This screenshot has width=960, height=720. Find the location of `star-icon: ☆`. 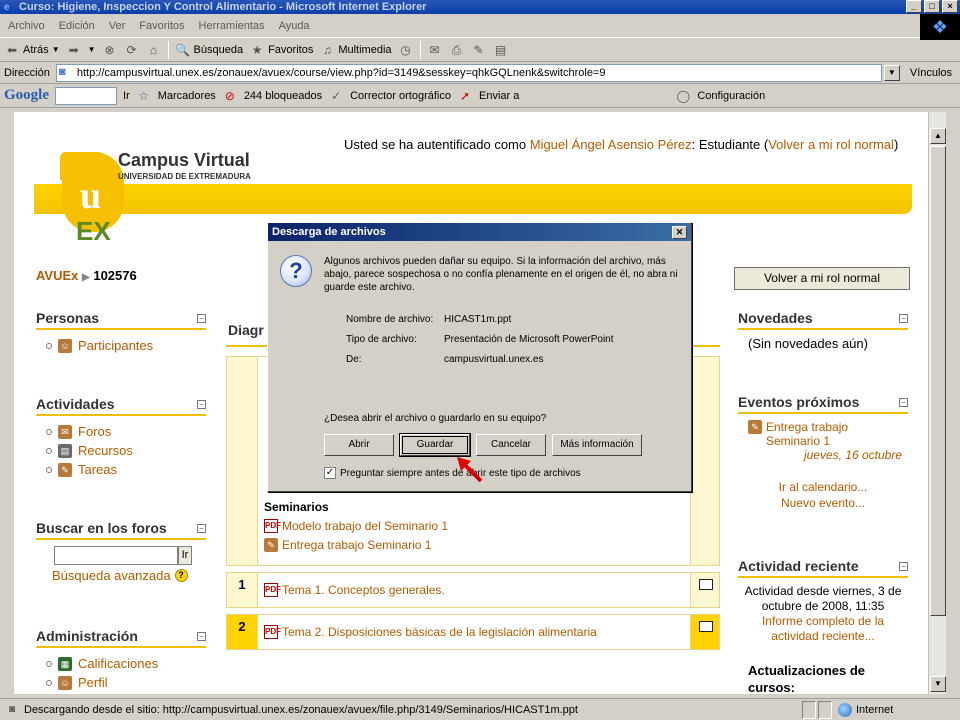

star-icon: ☆ is located at coordinates (144, 95).